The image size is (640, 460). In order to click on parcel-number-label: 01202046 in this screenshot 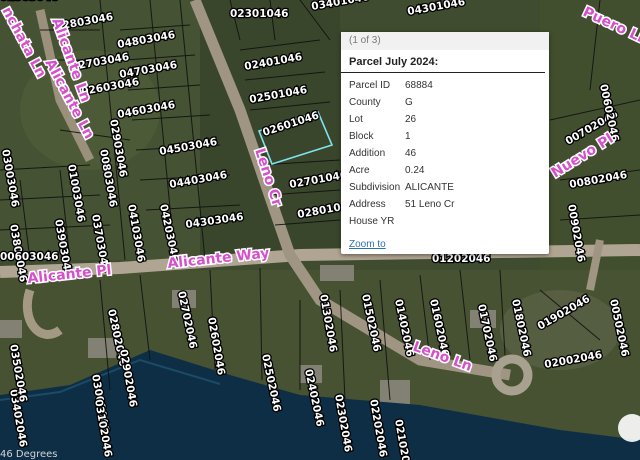, I will do `click(461, 259)`.